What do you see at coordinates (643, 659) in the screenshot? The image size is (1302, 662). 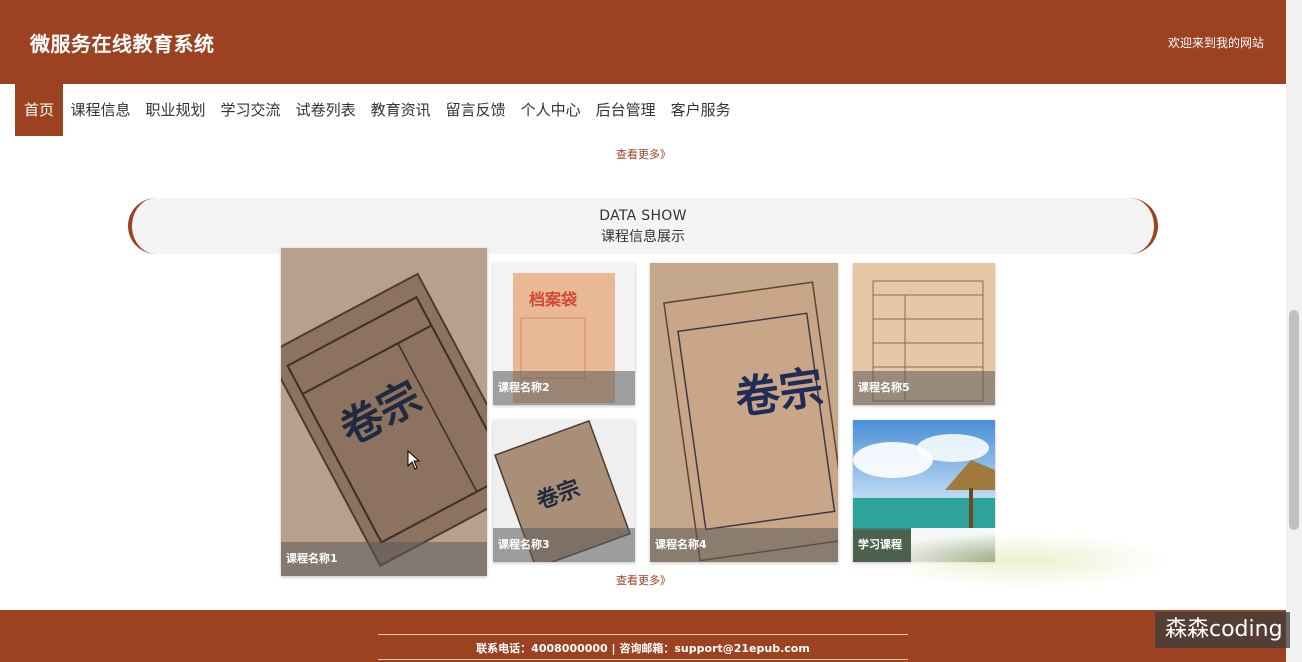 I see `footer-divider-bottom` at bounding box center [643, 659].